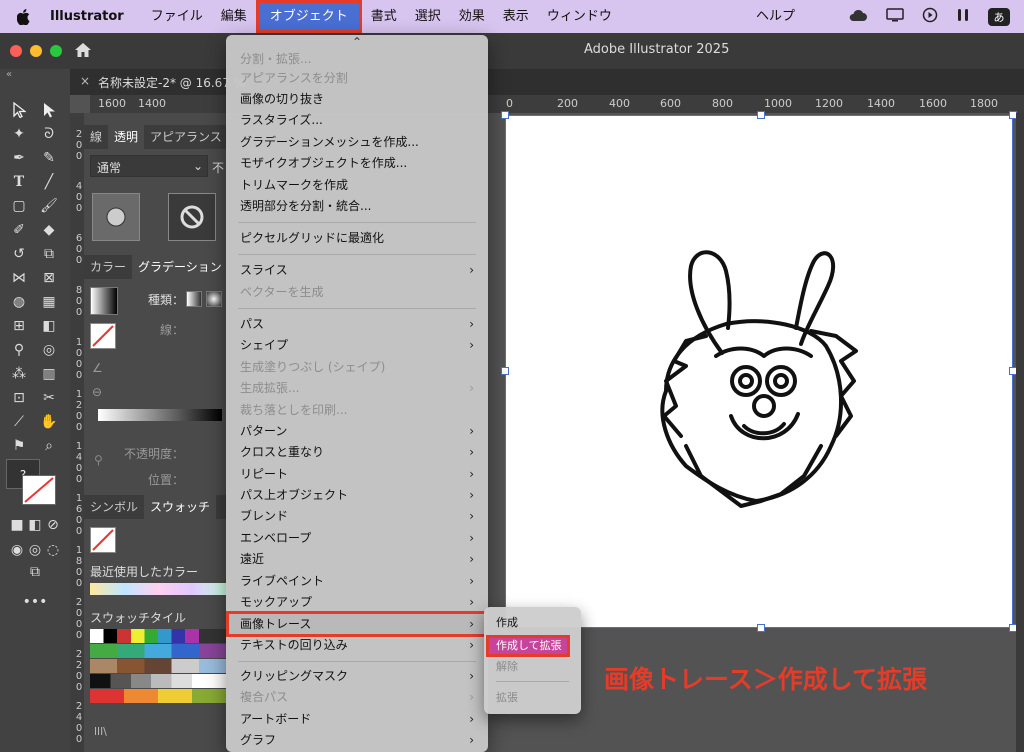 The height and width of the screenshot is (752, 1024). Describe the element at coordinates (19, 278) in the screenshot. I see `width-tool-icon: ⋈` at that location.